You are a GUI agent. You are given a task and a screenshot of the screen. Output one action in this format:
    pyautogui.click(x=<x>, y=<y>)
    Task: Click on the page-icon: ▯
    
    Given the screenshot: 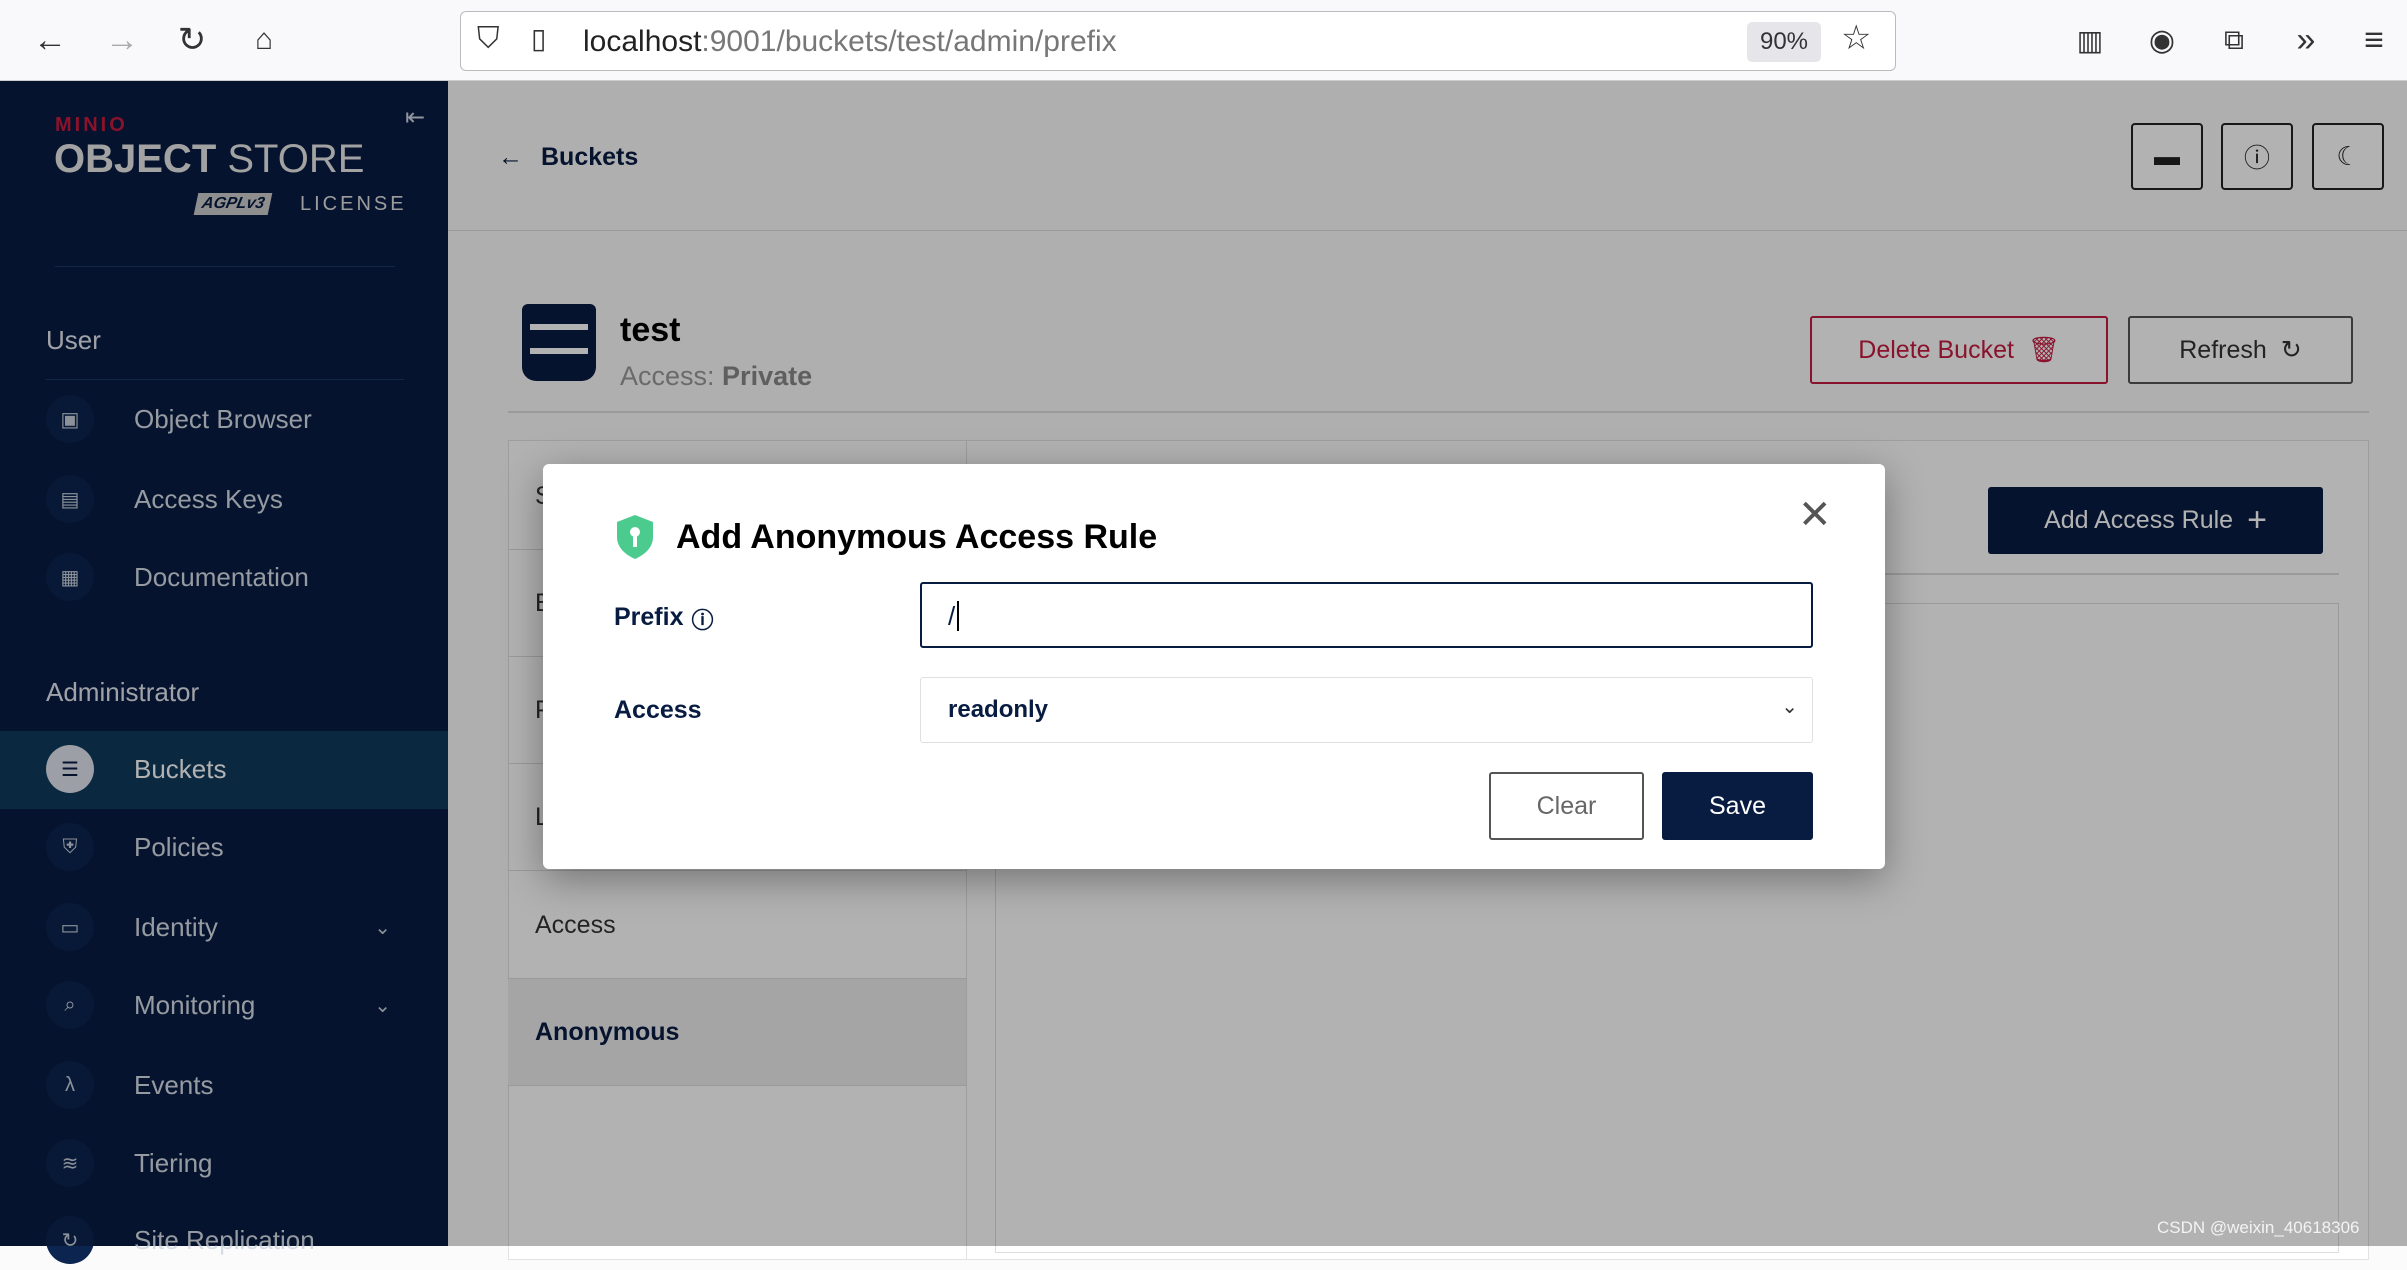 What is the action you would take?
    pyautogui.click(x=539, y=38)
    